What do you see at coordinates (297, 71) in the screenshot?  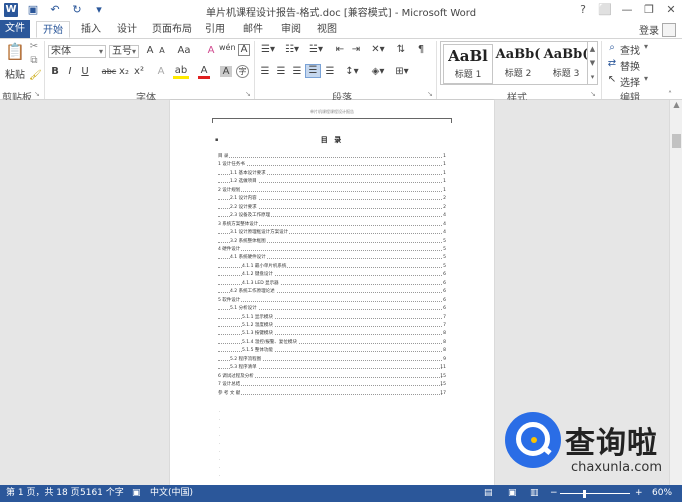 I see `align-right-icon: ☰` at bounding box center [297, 71].